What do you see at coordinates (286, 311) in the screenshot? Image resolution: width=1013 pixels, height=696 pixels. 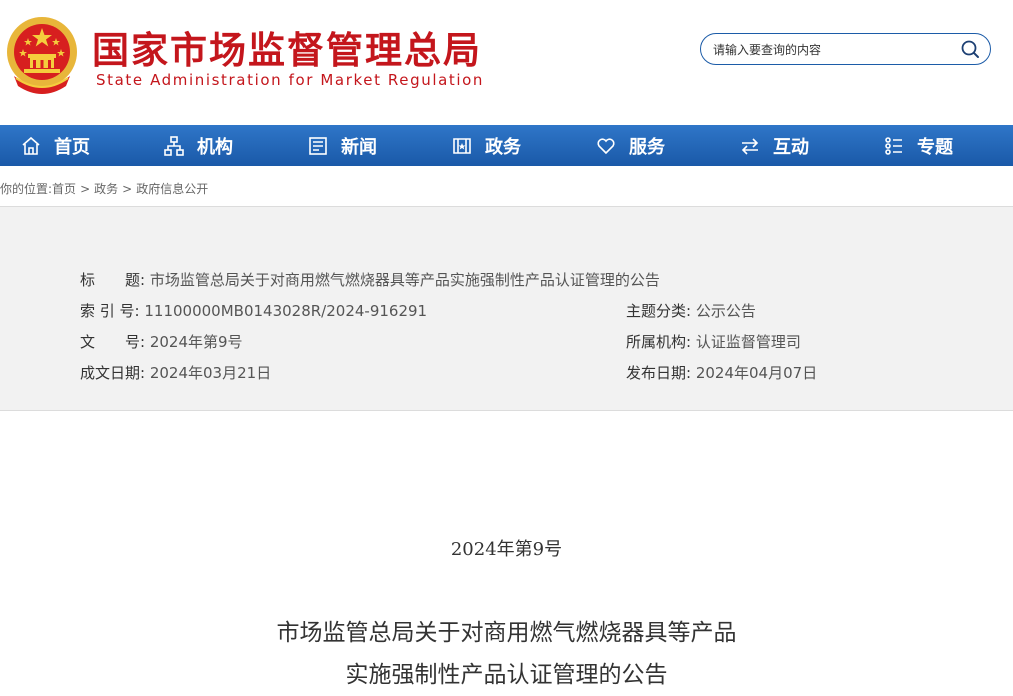 I see `info-index-value: 11100000MB0143028R/2024-916291` at bounding box center [286, 311].